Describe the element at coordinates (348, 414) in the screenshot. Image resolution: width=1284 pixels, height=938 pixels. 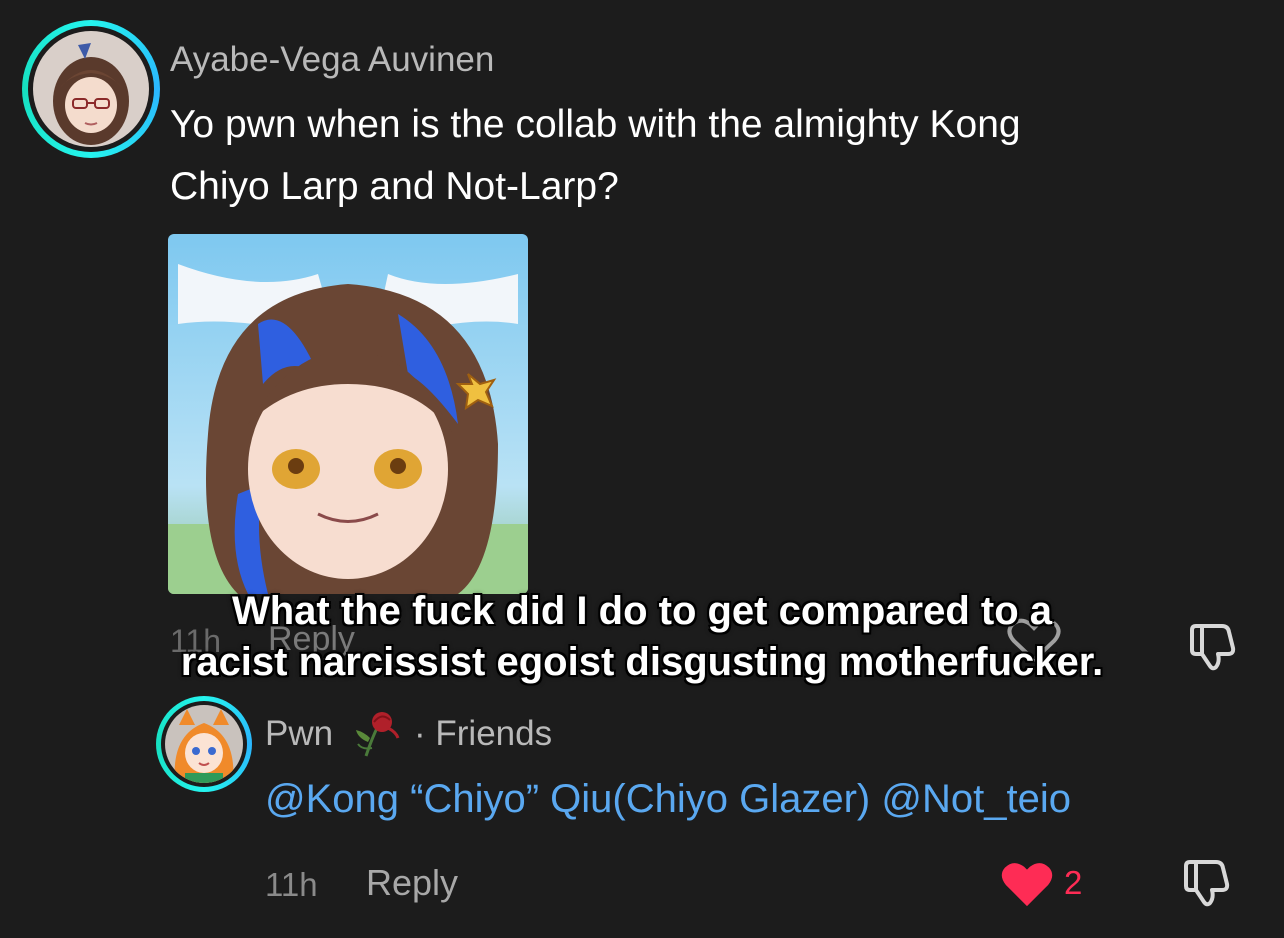
I see `comment-image` at that location.